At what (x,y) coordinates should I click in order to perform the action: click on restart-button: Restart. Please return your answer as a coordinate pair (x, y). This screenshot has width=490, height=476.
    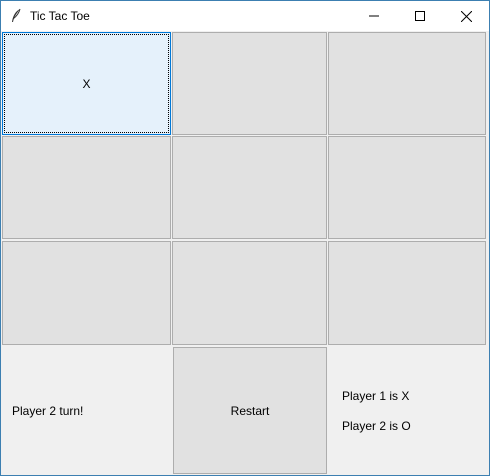
    Looking at the image, I should click on (250, 410).